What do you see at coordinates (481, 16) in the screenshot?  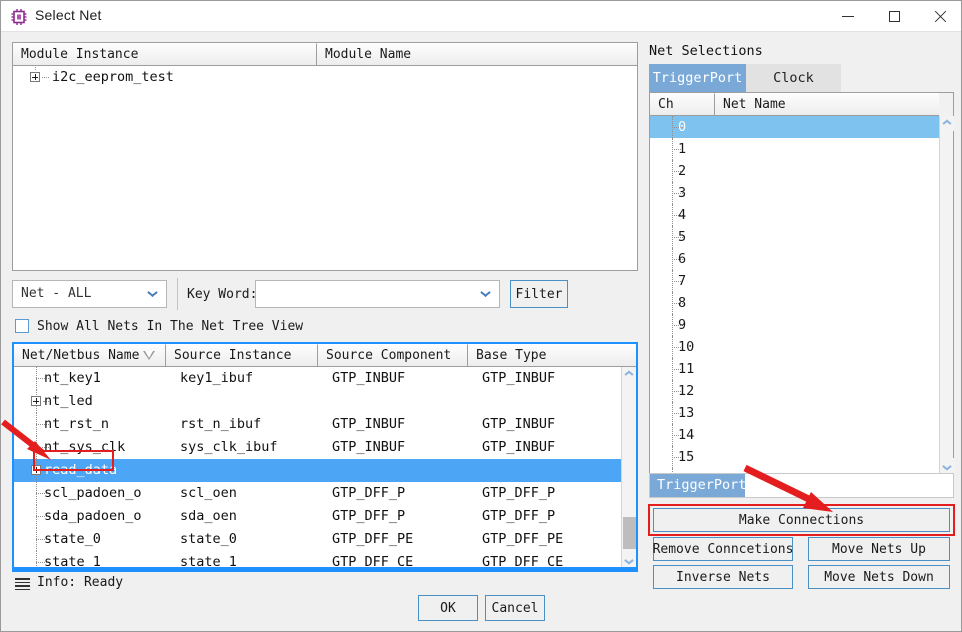 I see `title-bar: Select Net` at bounding box center [481, 16].